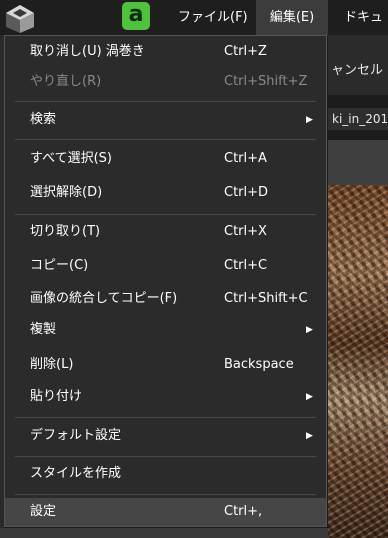 The image size is (388, 538). Describe the element at coordinates (65, 231) in the screenshot. I see `menu-item-label: 切り取り(T)` at that location.